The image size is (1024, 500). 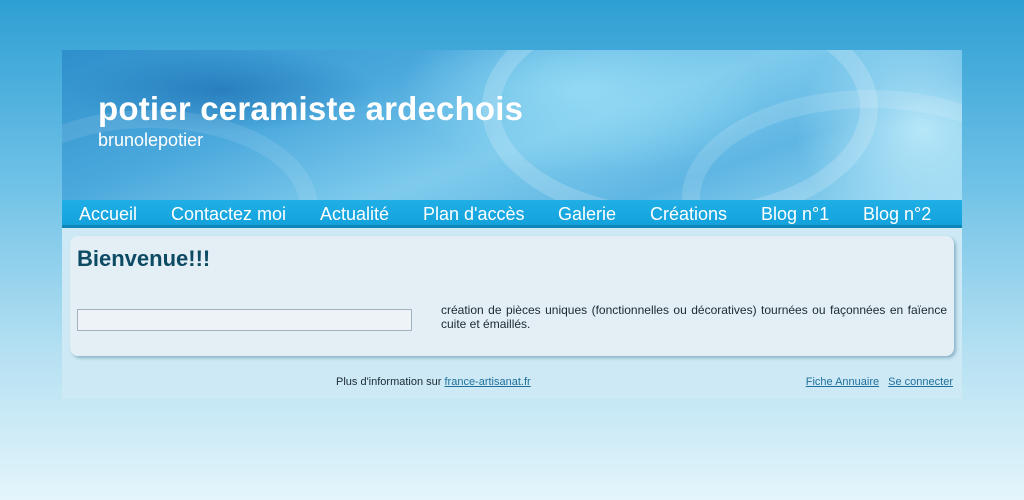 I want to click on site-title: potier ceramiste ardechois, so click(x=311, y=108).